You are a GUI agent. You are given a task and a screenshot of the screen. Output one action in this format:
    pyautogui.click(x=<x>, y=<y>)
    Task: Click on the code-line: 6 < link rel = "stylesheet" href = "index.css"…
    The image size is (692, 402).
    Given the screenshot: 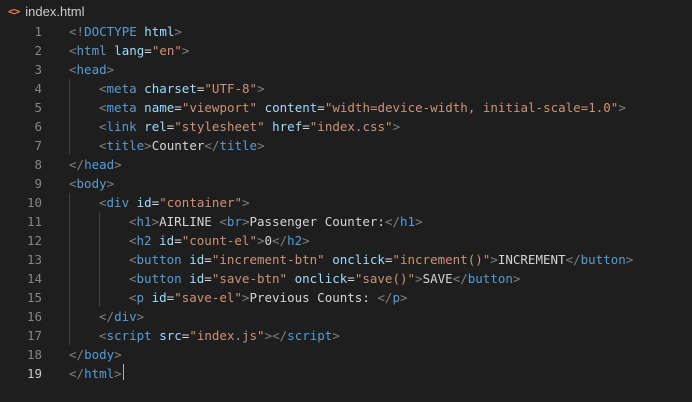 What is the action you would take?
    pyautogui.click(x=346, y=126)
    